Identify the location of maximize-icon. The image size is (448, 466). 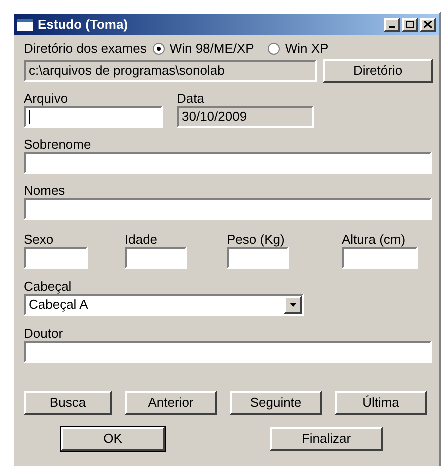
(410, 24).